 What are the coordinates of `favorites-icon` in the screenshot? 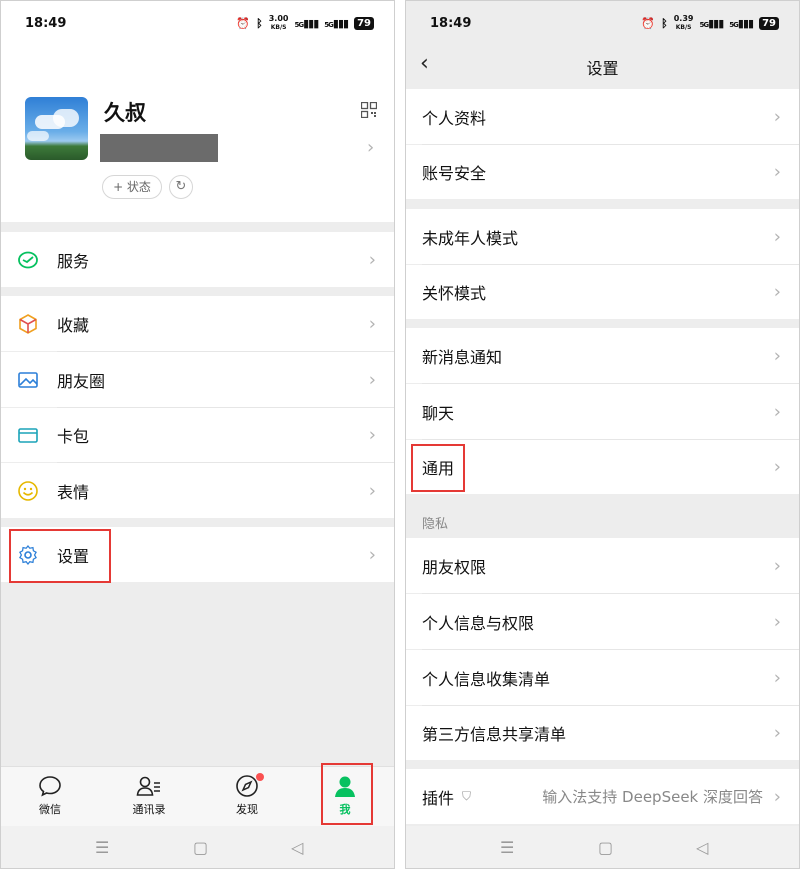 It's located at (28, 324).